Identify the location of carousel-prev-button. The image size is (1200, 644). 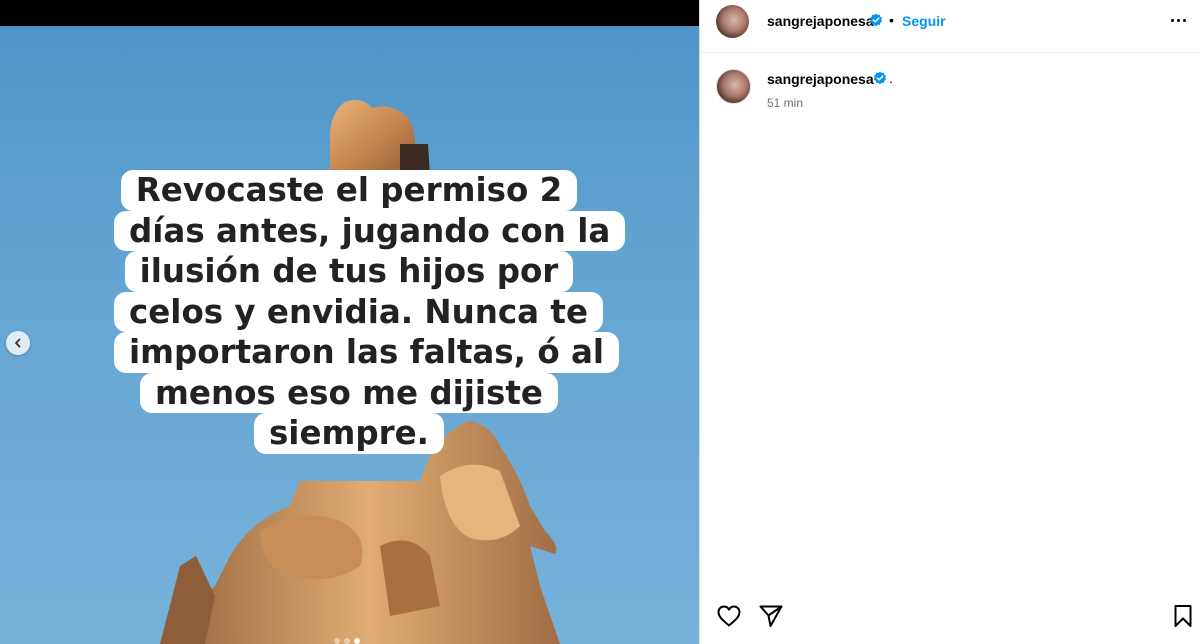
(18, 343).